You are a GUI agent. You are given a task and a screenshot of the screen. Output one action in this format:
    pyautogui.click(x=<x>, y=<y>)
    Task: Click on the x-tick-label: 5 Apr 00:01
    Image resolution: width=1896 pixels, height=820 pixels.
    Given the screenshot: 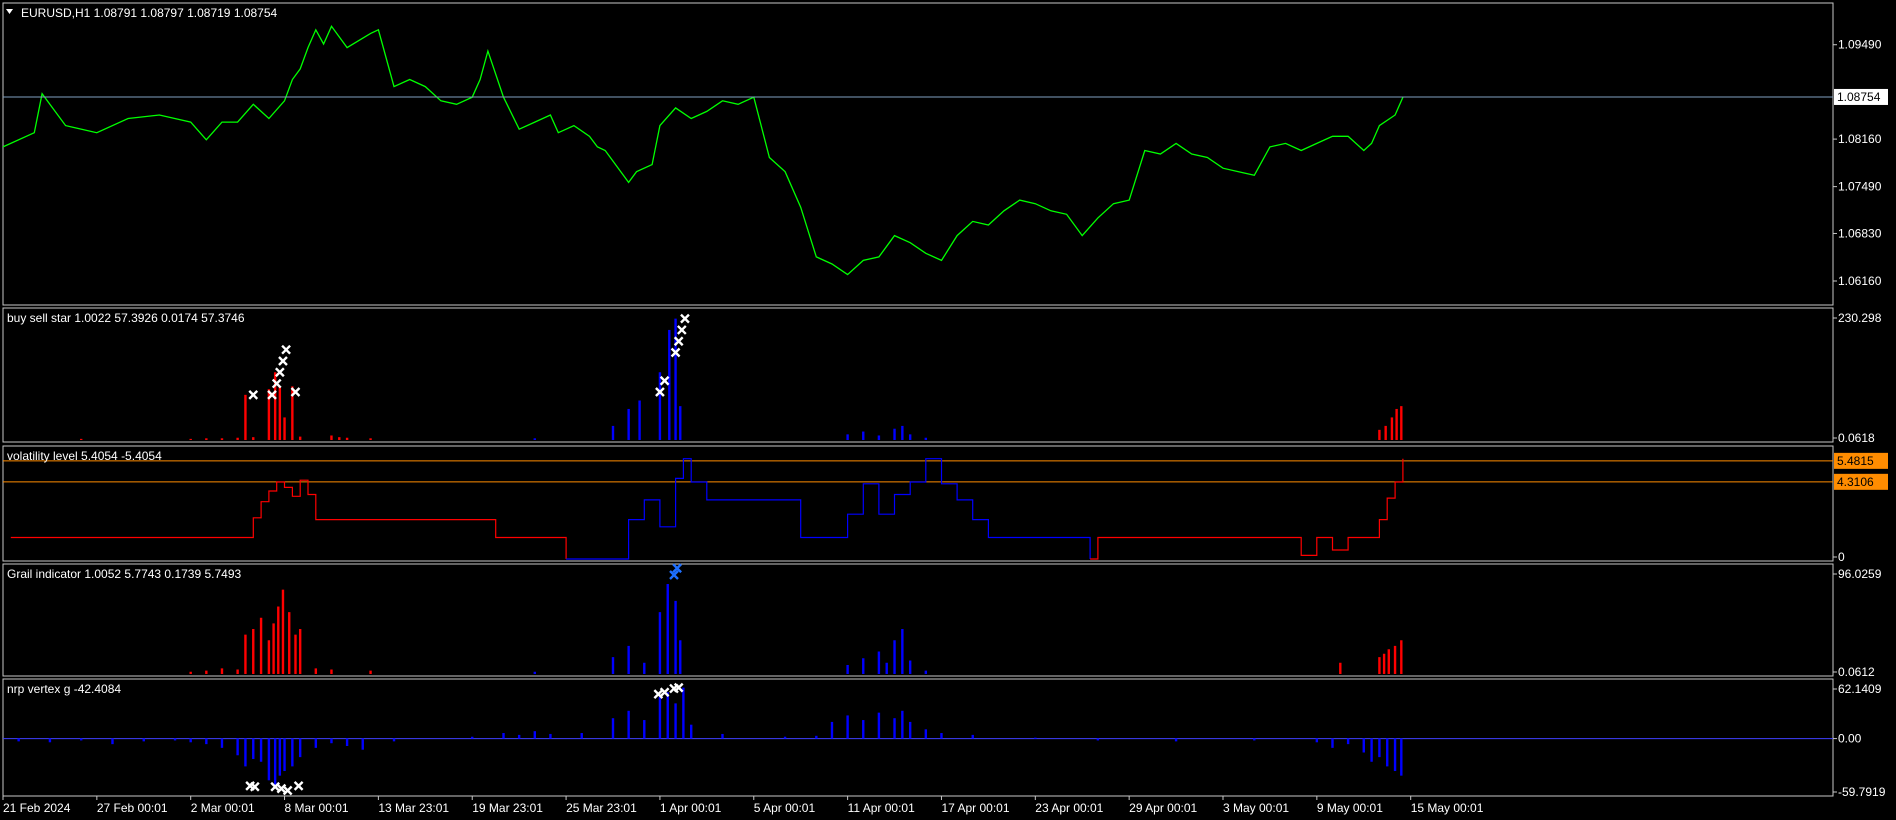 What is the action you would take?
    pyautogui.click(x=785, y=808)
    